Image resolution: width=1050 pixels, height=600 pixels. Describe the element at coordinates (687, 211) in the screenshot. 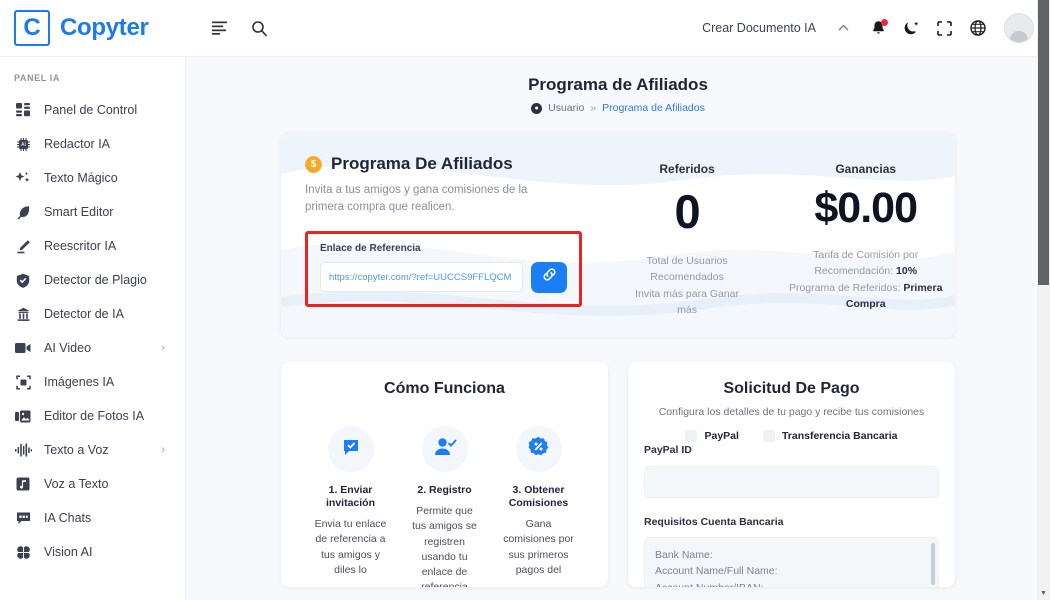

I see `stat-value: 0` at that location.